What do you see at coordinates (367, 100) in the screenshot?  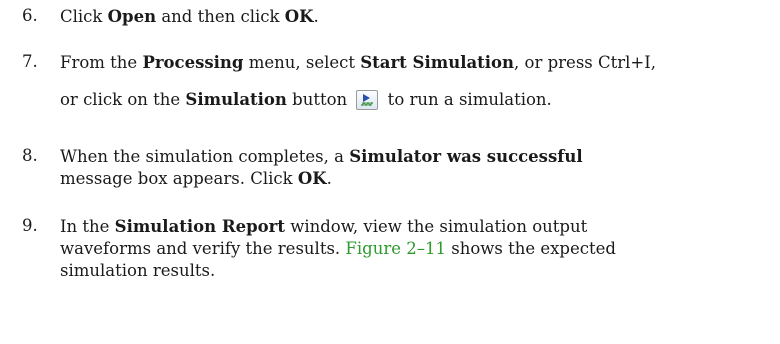 I see `simulation-run-icon` at bounding box center [367, 100].